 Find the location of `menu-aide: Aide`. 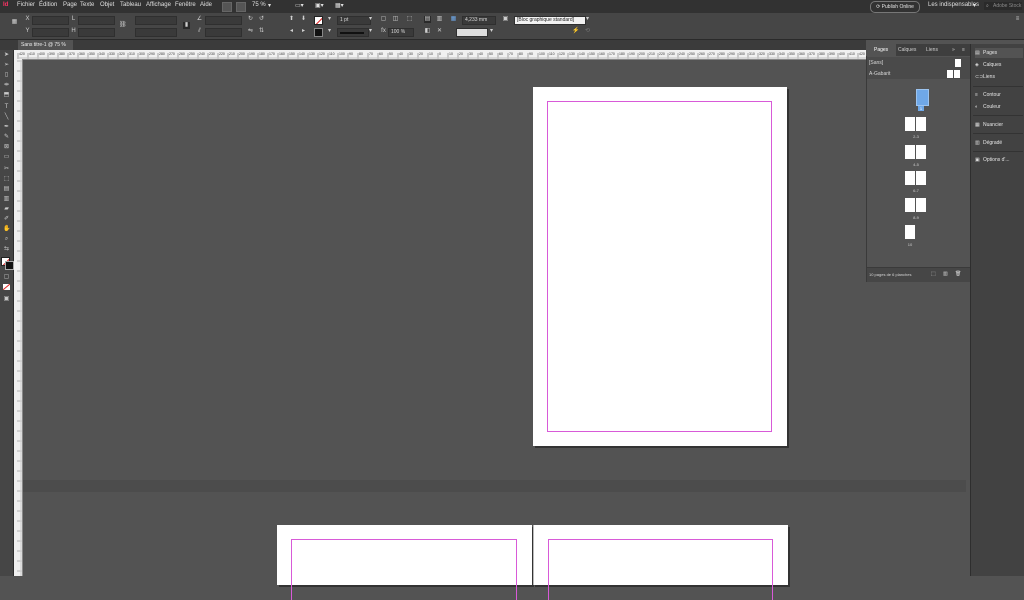

menu-aide: Aide is located at coordinates (206, 5).